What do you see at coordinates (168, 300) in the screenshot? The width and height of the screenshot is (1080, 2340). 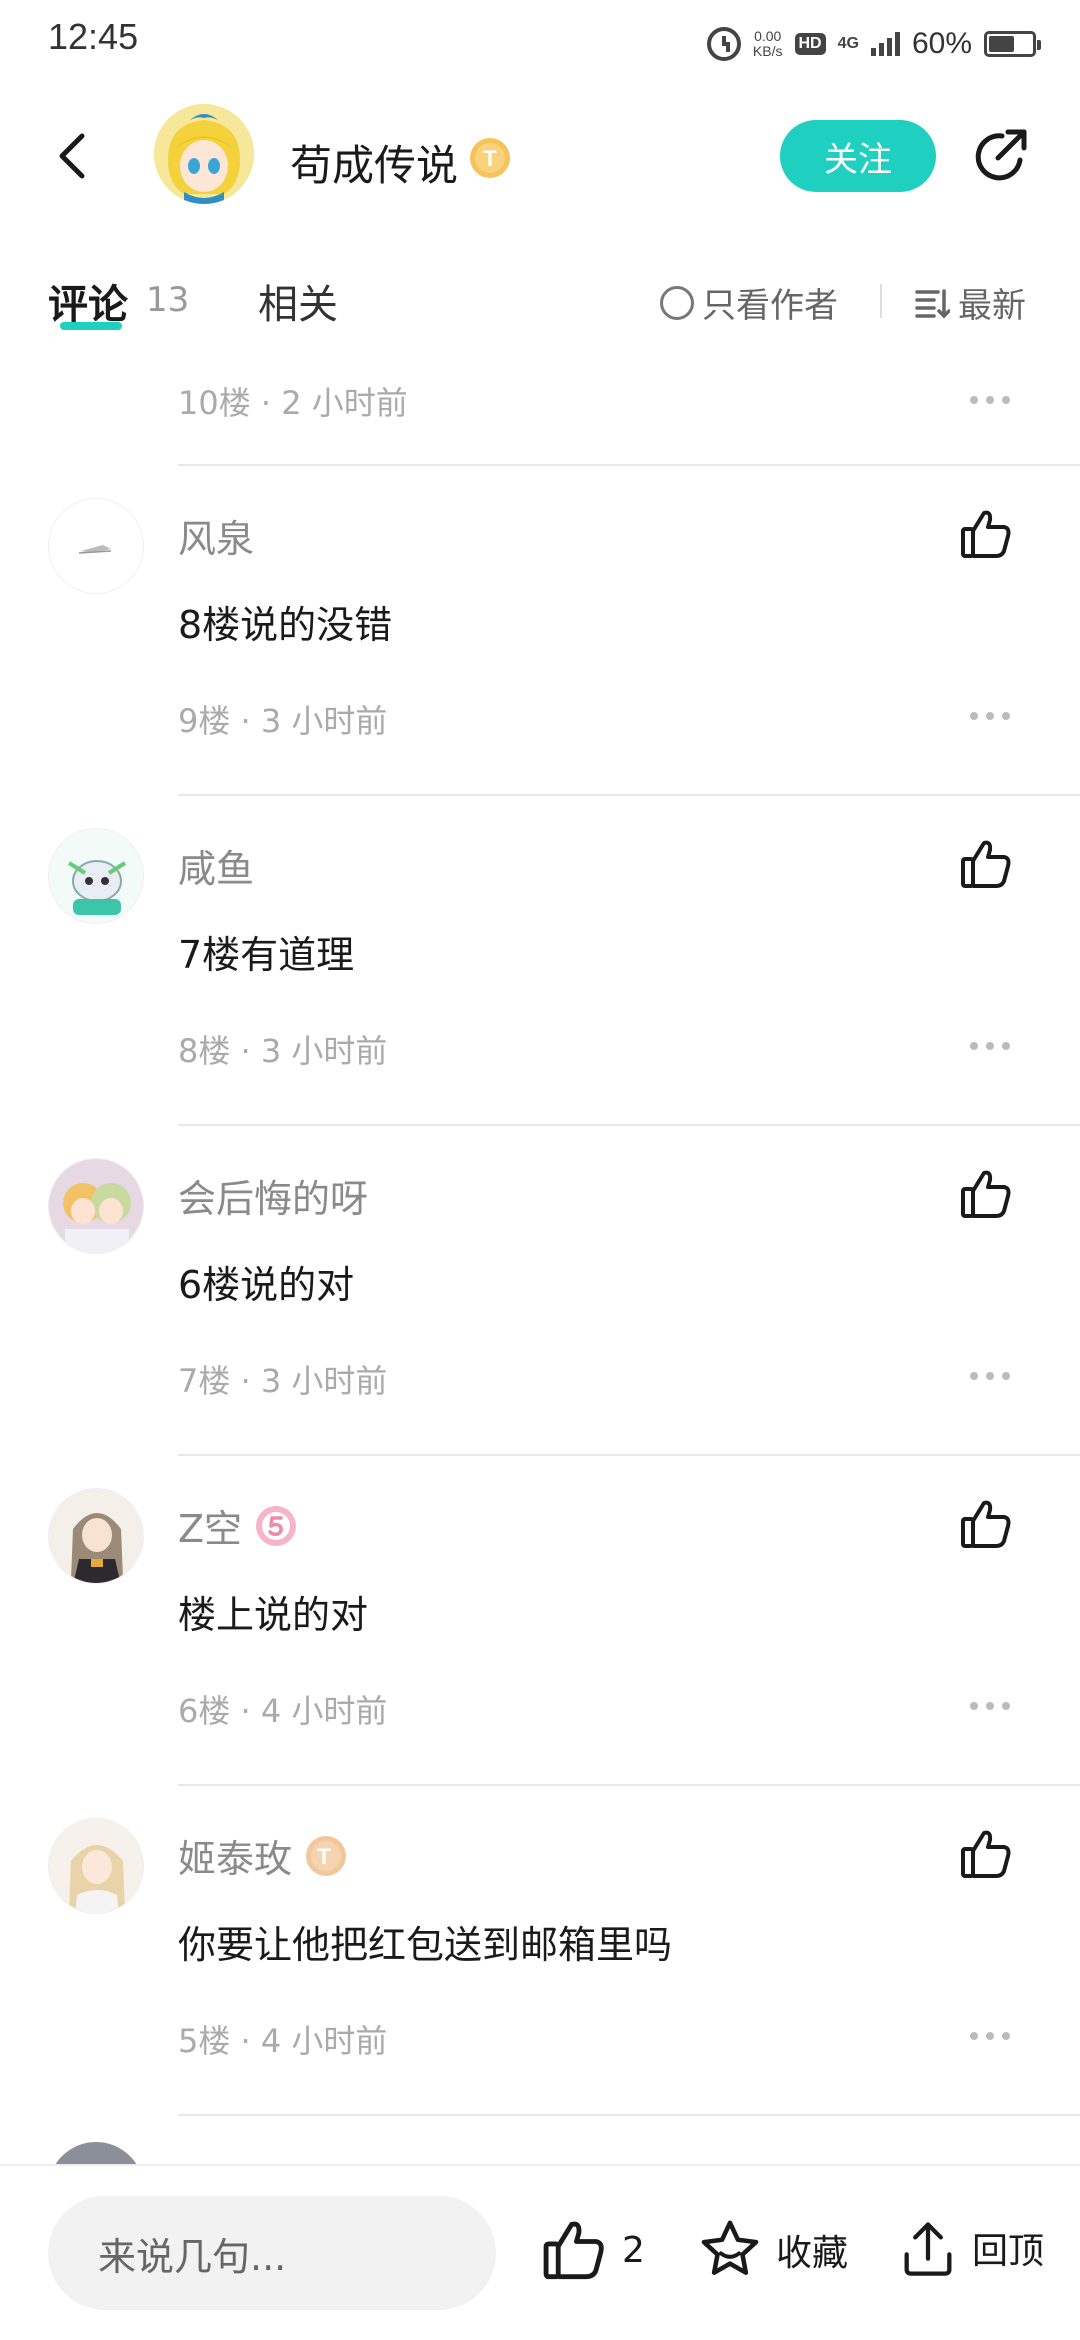 I see `comments-count: 13` at bounding box center [168, 300].